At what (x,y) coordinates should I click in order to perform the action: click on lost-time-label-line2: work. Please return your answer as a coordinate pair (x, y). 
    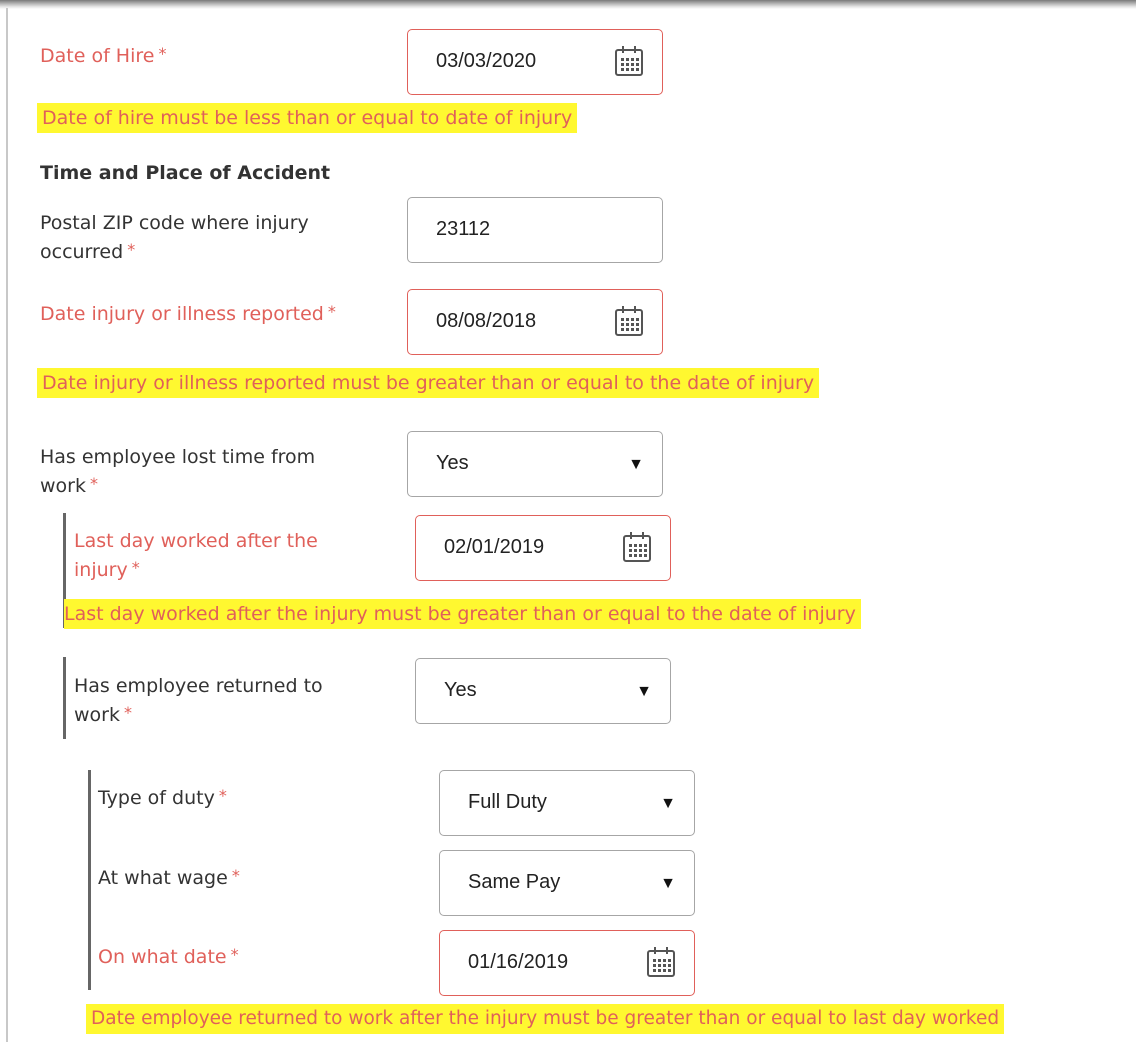
    Looking at the image, I should click on (63, 486).